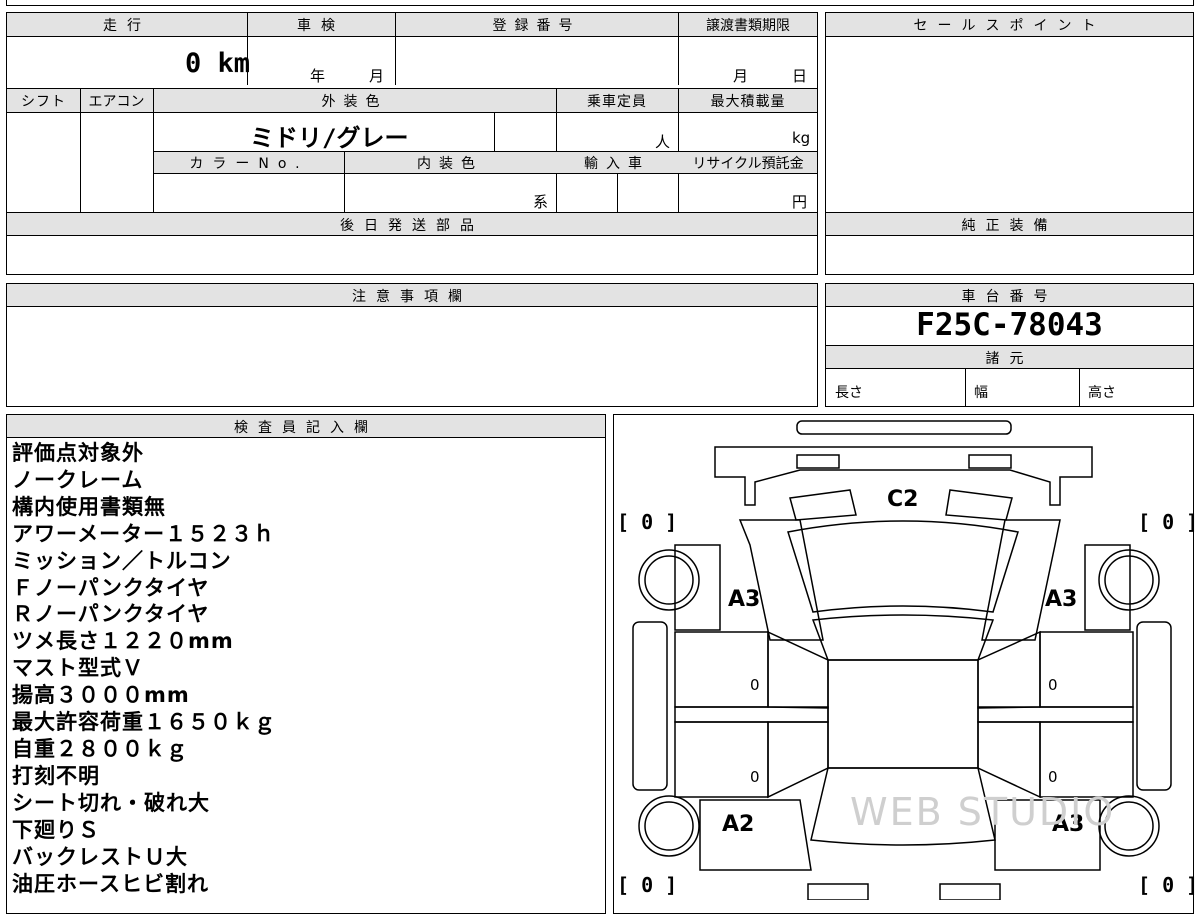 This screenshot has height=914, width=1200. Describe the element at coordinates (321, 26) in the screenshot. I see `inspection-label: 車検` at that location.